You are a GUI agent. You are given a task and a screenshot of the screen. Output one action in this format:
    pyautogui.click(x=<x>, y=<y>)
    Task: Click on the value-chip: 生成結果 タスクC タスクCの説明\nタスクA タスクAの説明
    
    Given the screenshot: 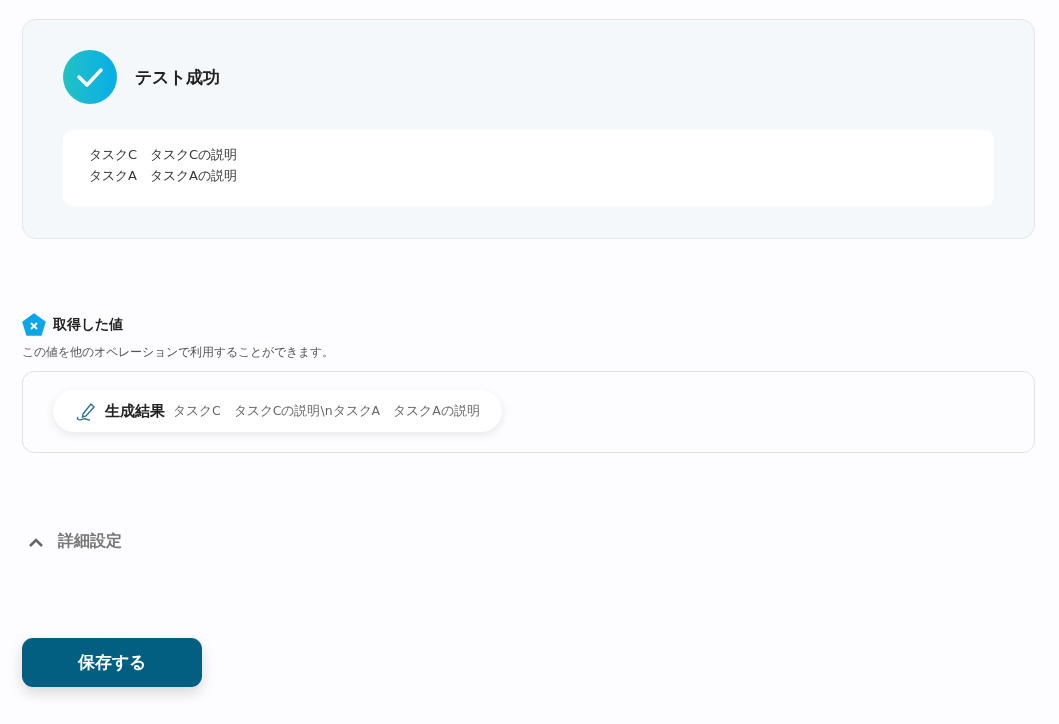 What is the action you would take?
    pyautogui.click(x=277, y=411)
    